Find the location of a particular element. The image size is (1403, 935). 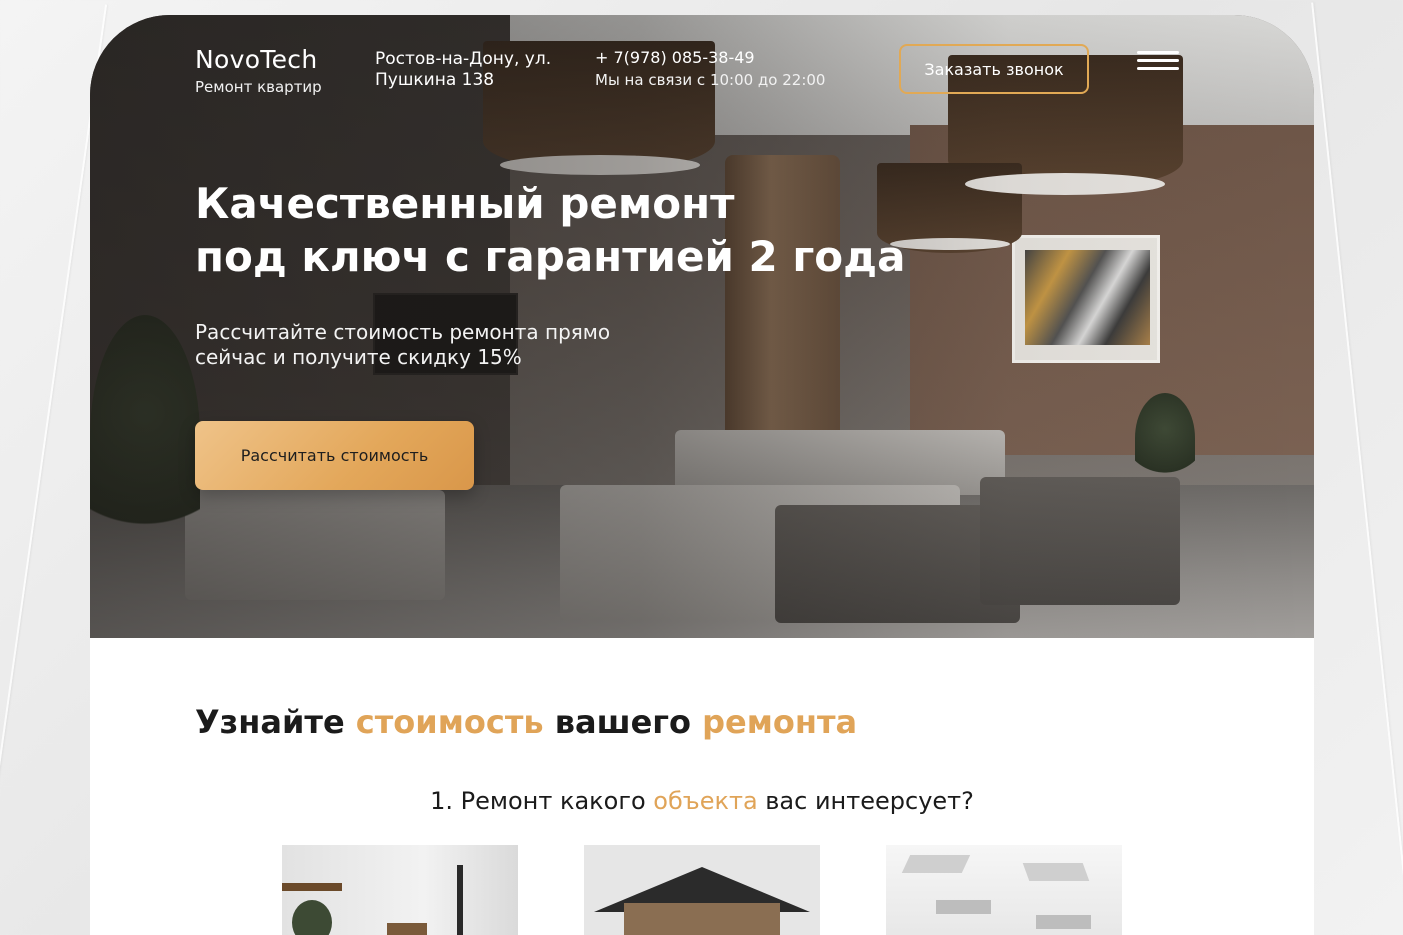

option-photo-shelf is located at coordinates (312, 887).